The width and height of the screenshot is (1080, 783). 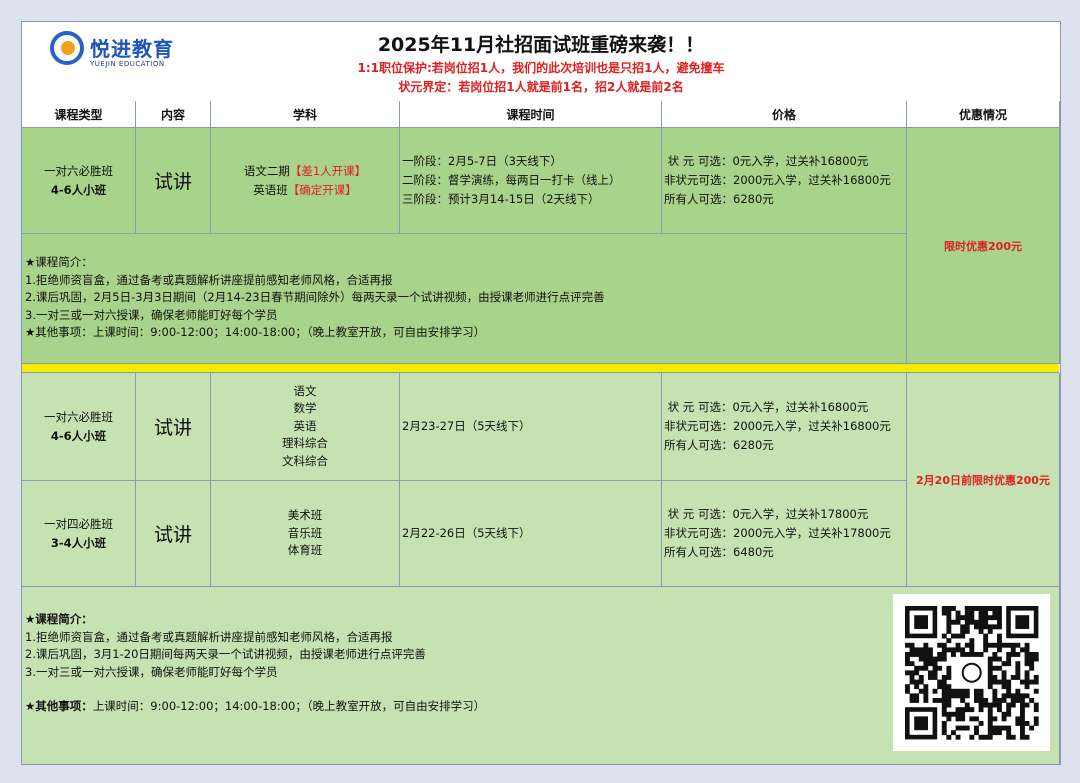 I want to click on subtitle-definition: 状元界定：若岗位招1人就是前1名，招2人就是前2名, so click(x=541, y=87).